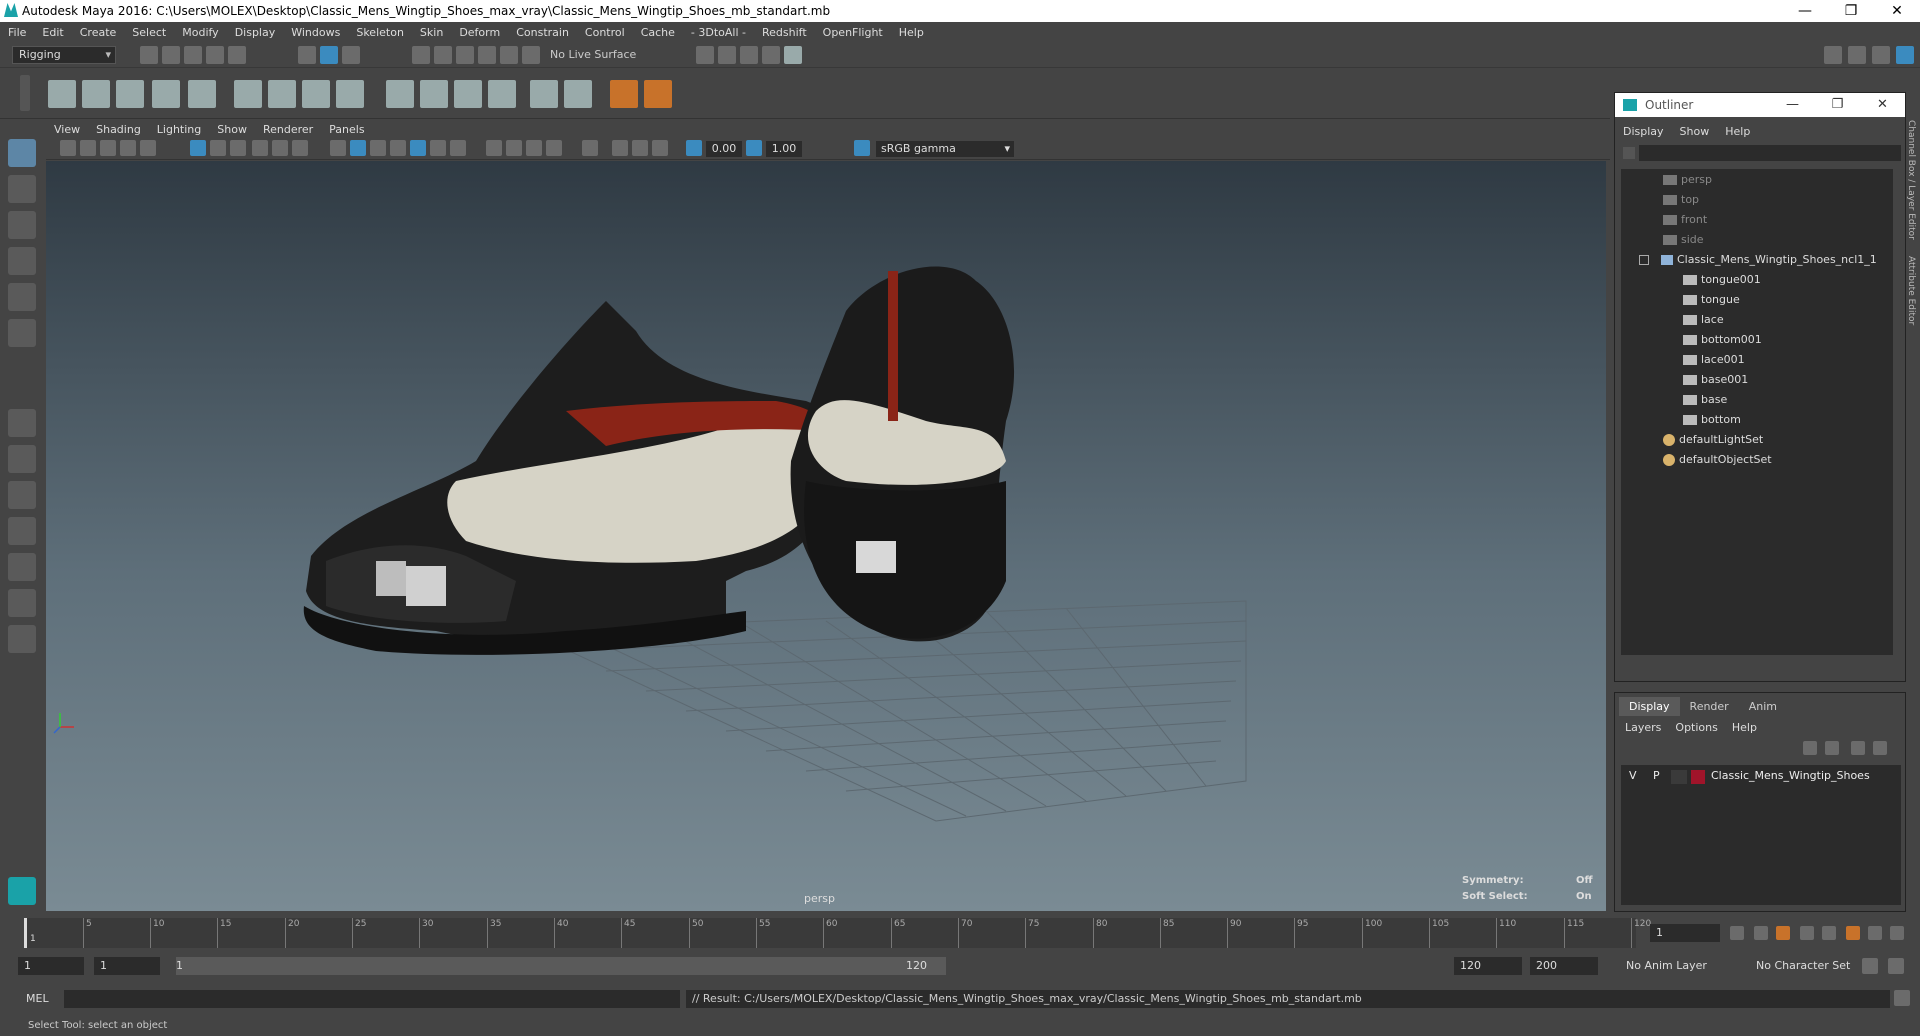 The width and height of the screenshot is (1920, 1036). Describe the element at coordinates (1803, 966) in the screenshot. I see `character-set-dropdown: No Character Set` at that location.